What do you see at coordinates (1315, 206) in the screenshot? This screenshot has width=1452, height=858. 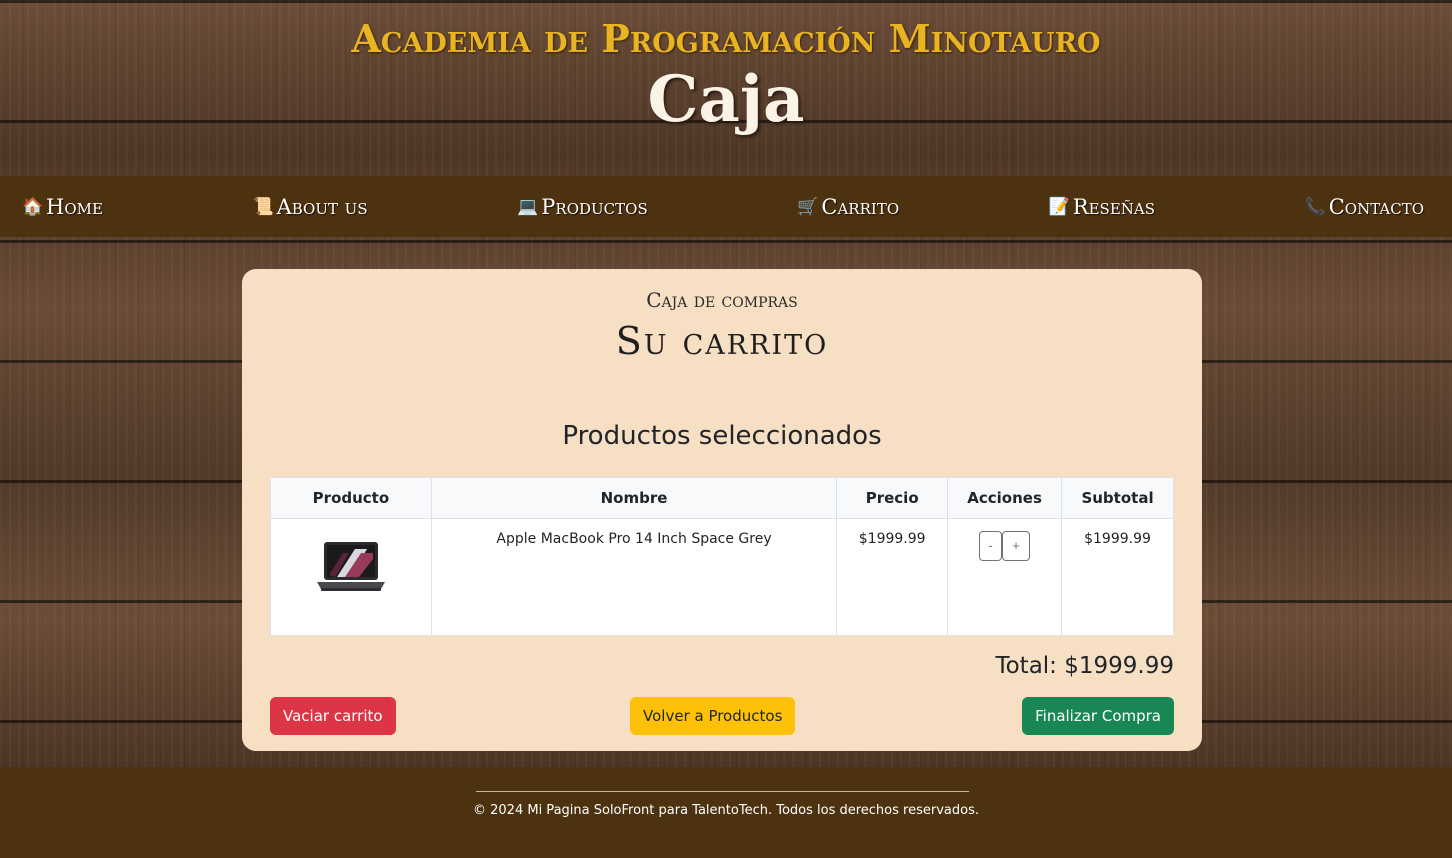 I see `phone-icon: 📞` at bounding box center [1315, 206].